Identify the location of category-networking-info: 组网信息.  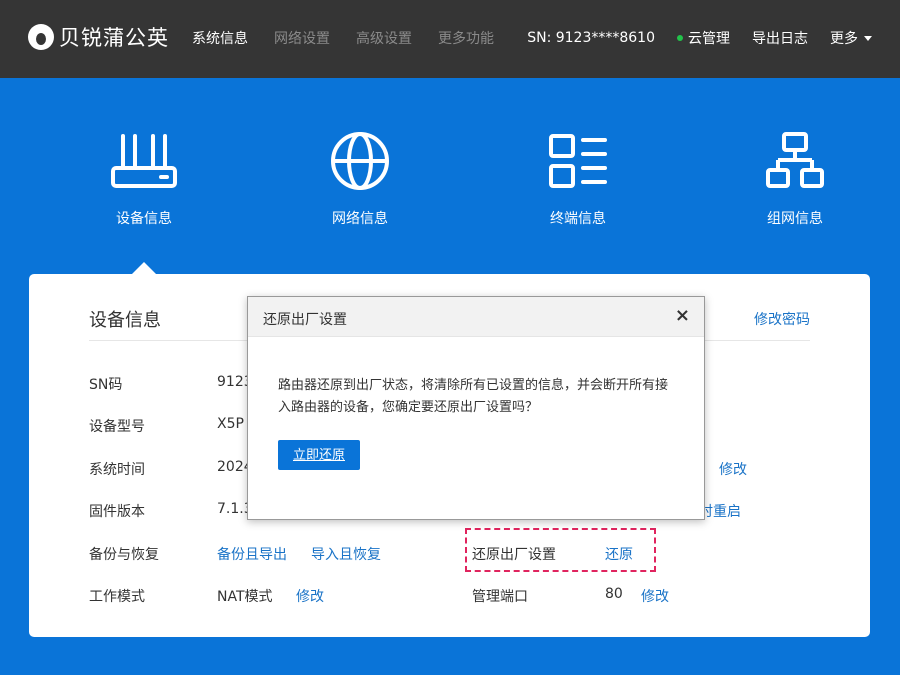
(795, 179).